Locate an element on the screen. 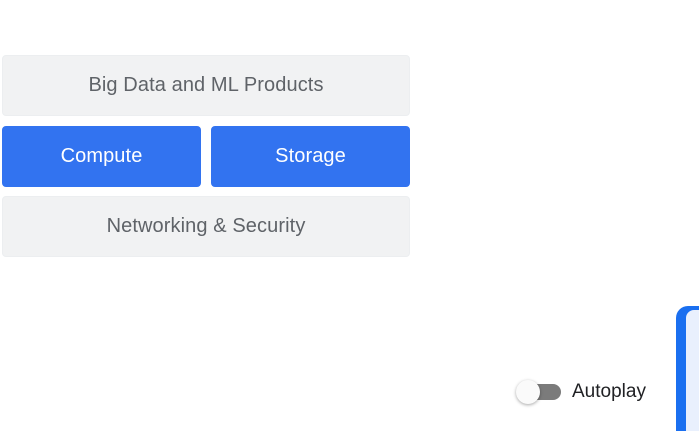 The width and height of the screenshot is (699, 431). autoplay-toggle is located at coordinates (539, 392).